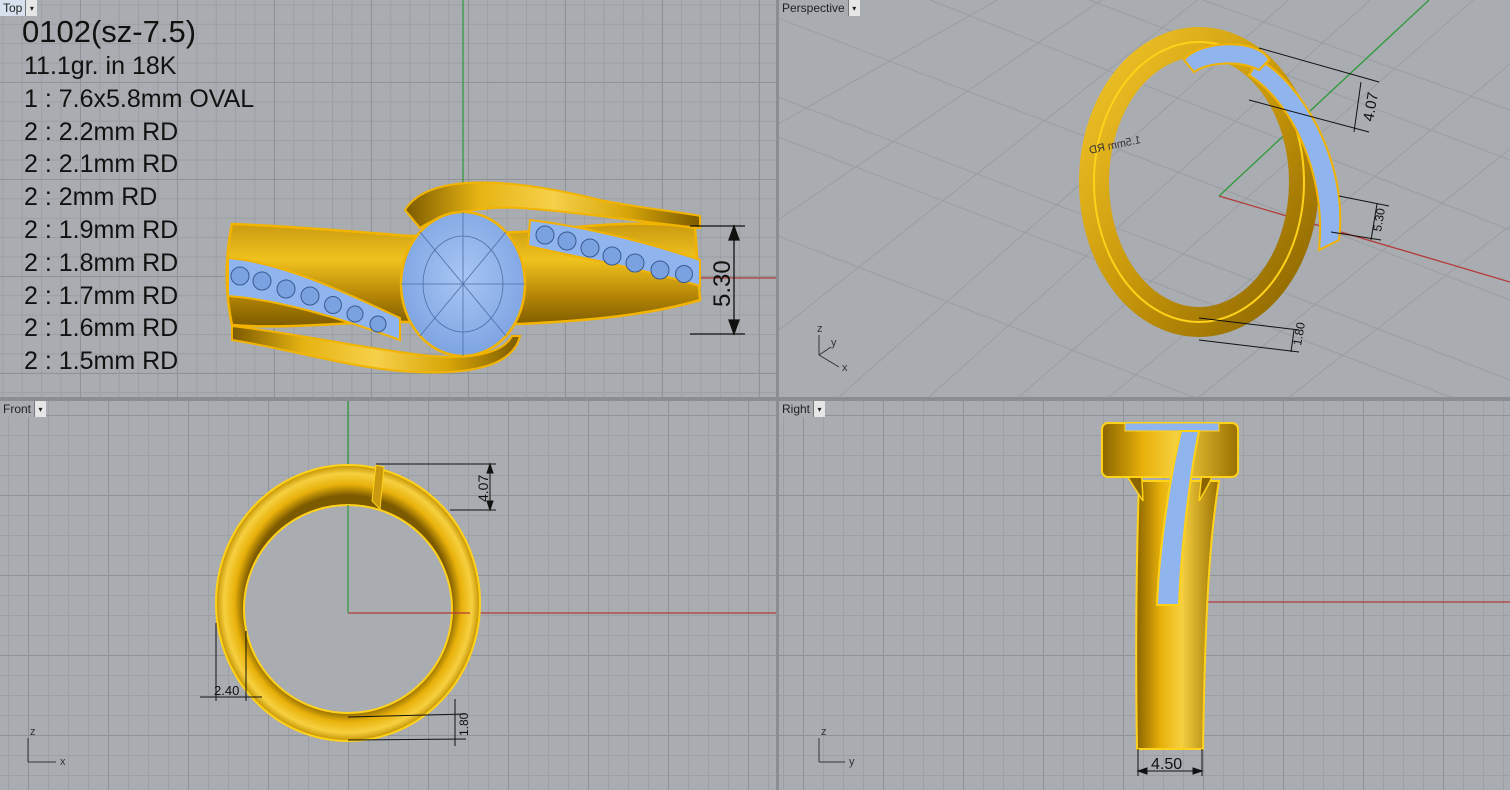  I want to click on specs-stone-line: 2 : 2mm RD, so click(91, 197).